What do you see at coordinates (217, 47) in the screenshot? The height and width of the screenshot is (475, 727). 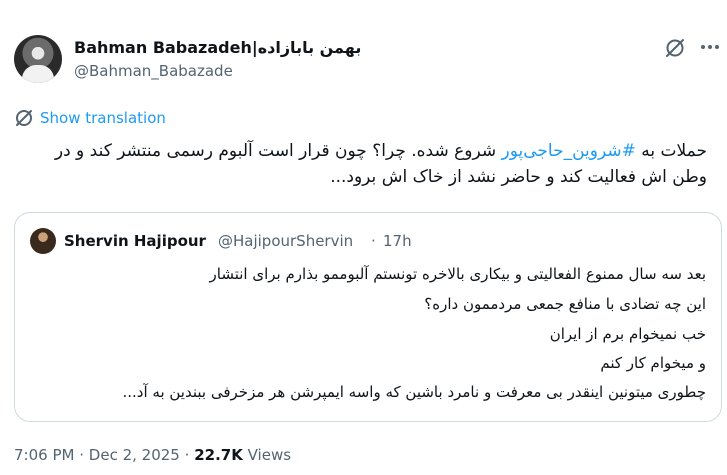 I see `author-display-name: Bahman Babazadeh|بهمن بابازاده` at bounding box center [217, 47].